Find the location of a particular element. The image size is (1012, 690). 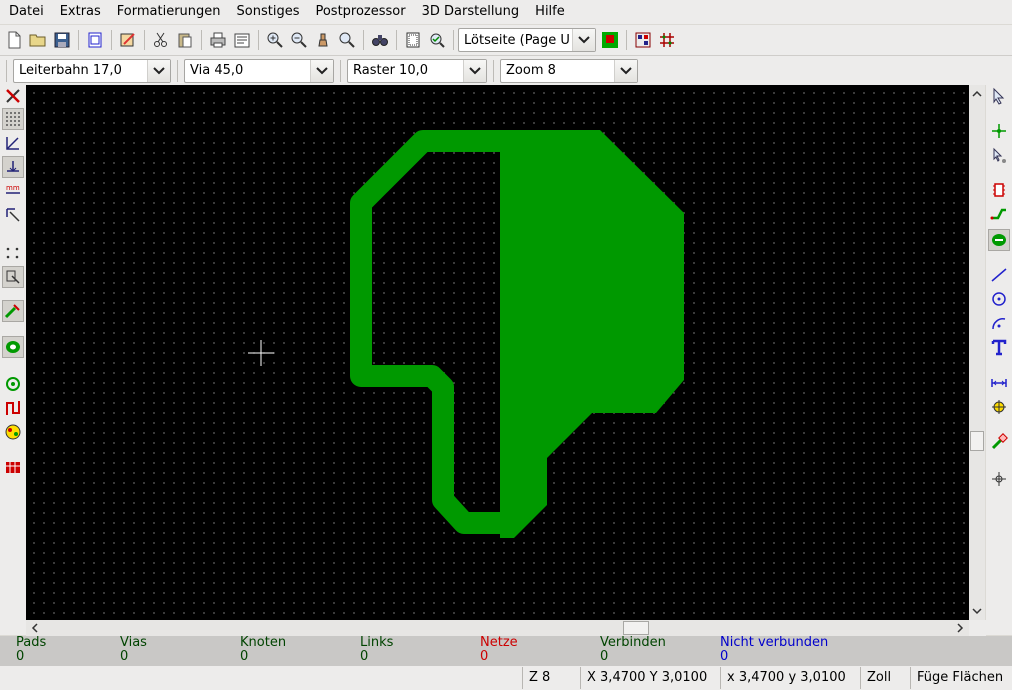

status-abs-coords: X 3,4700 Y 3,0100 is located at coordinates (650, 678).